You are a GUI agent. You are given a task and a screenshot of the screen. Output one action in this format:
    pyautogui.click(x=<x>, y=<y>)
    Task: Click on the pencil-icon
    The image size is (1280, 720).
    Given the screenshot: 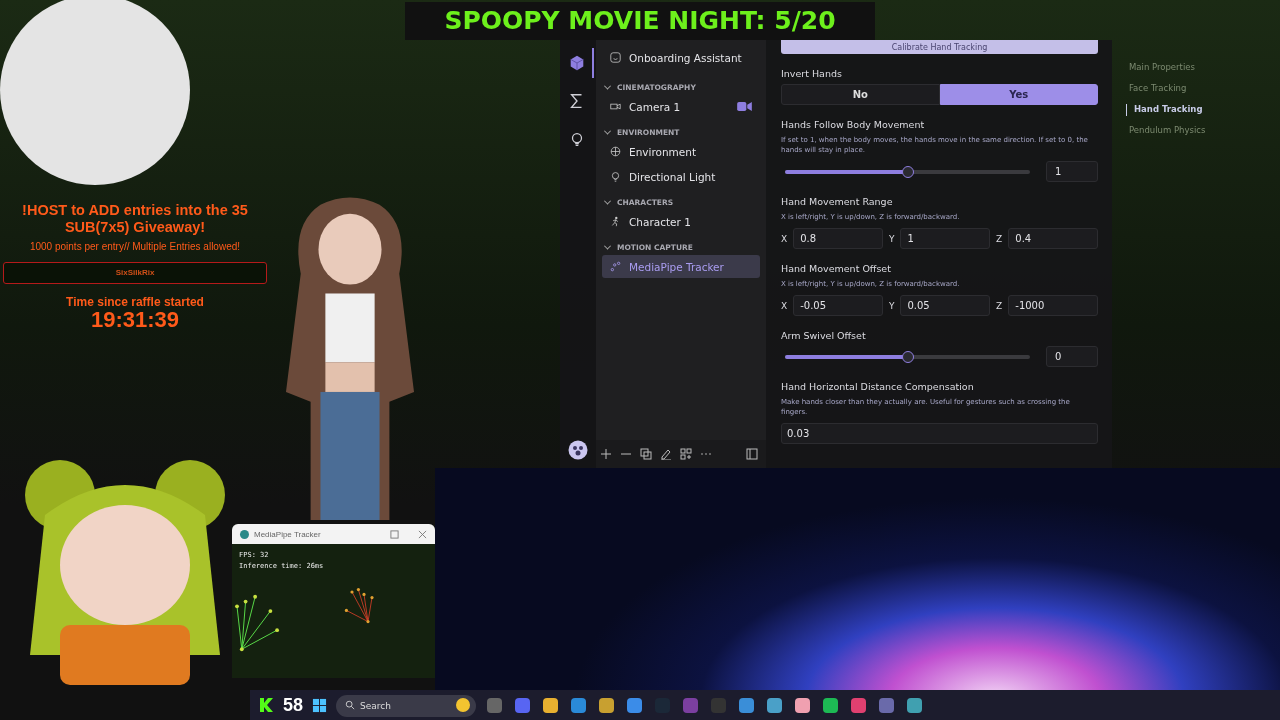 What is the action you would take?
    pyautogui.click(x=666, y=454)
    